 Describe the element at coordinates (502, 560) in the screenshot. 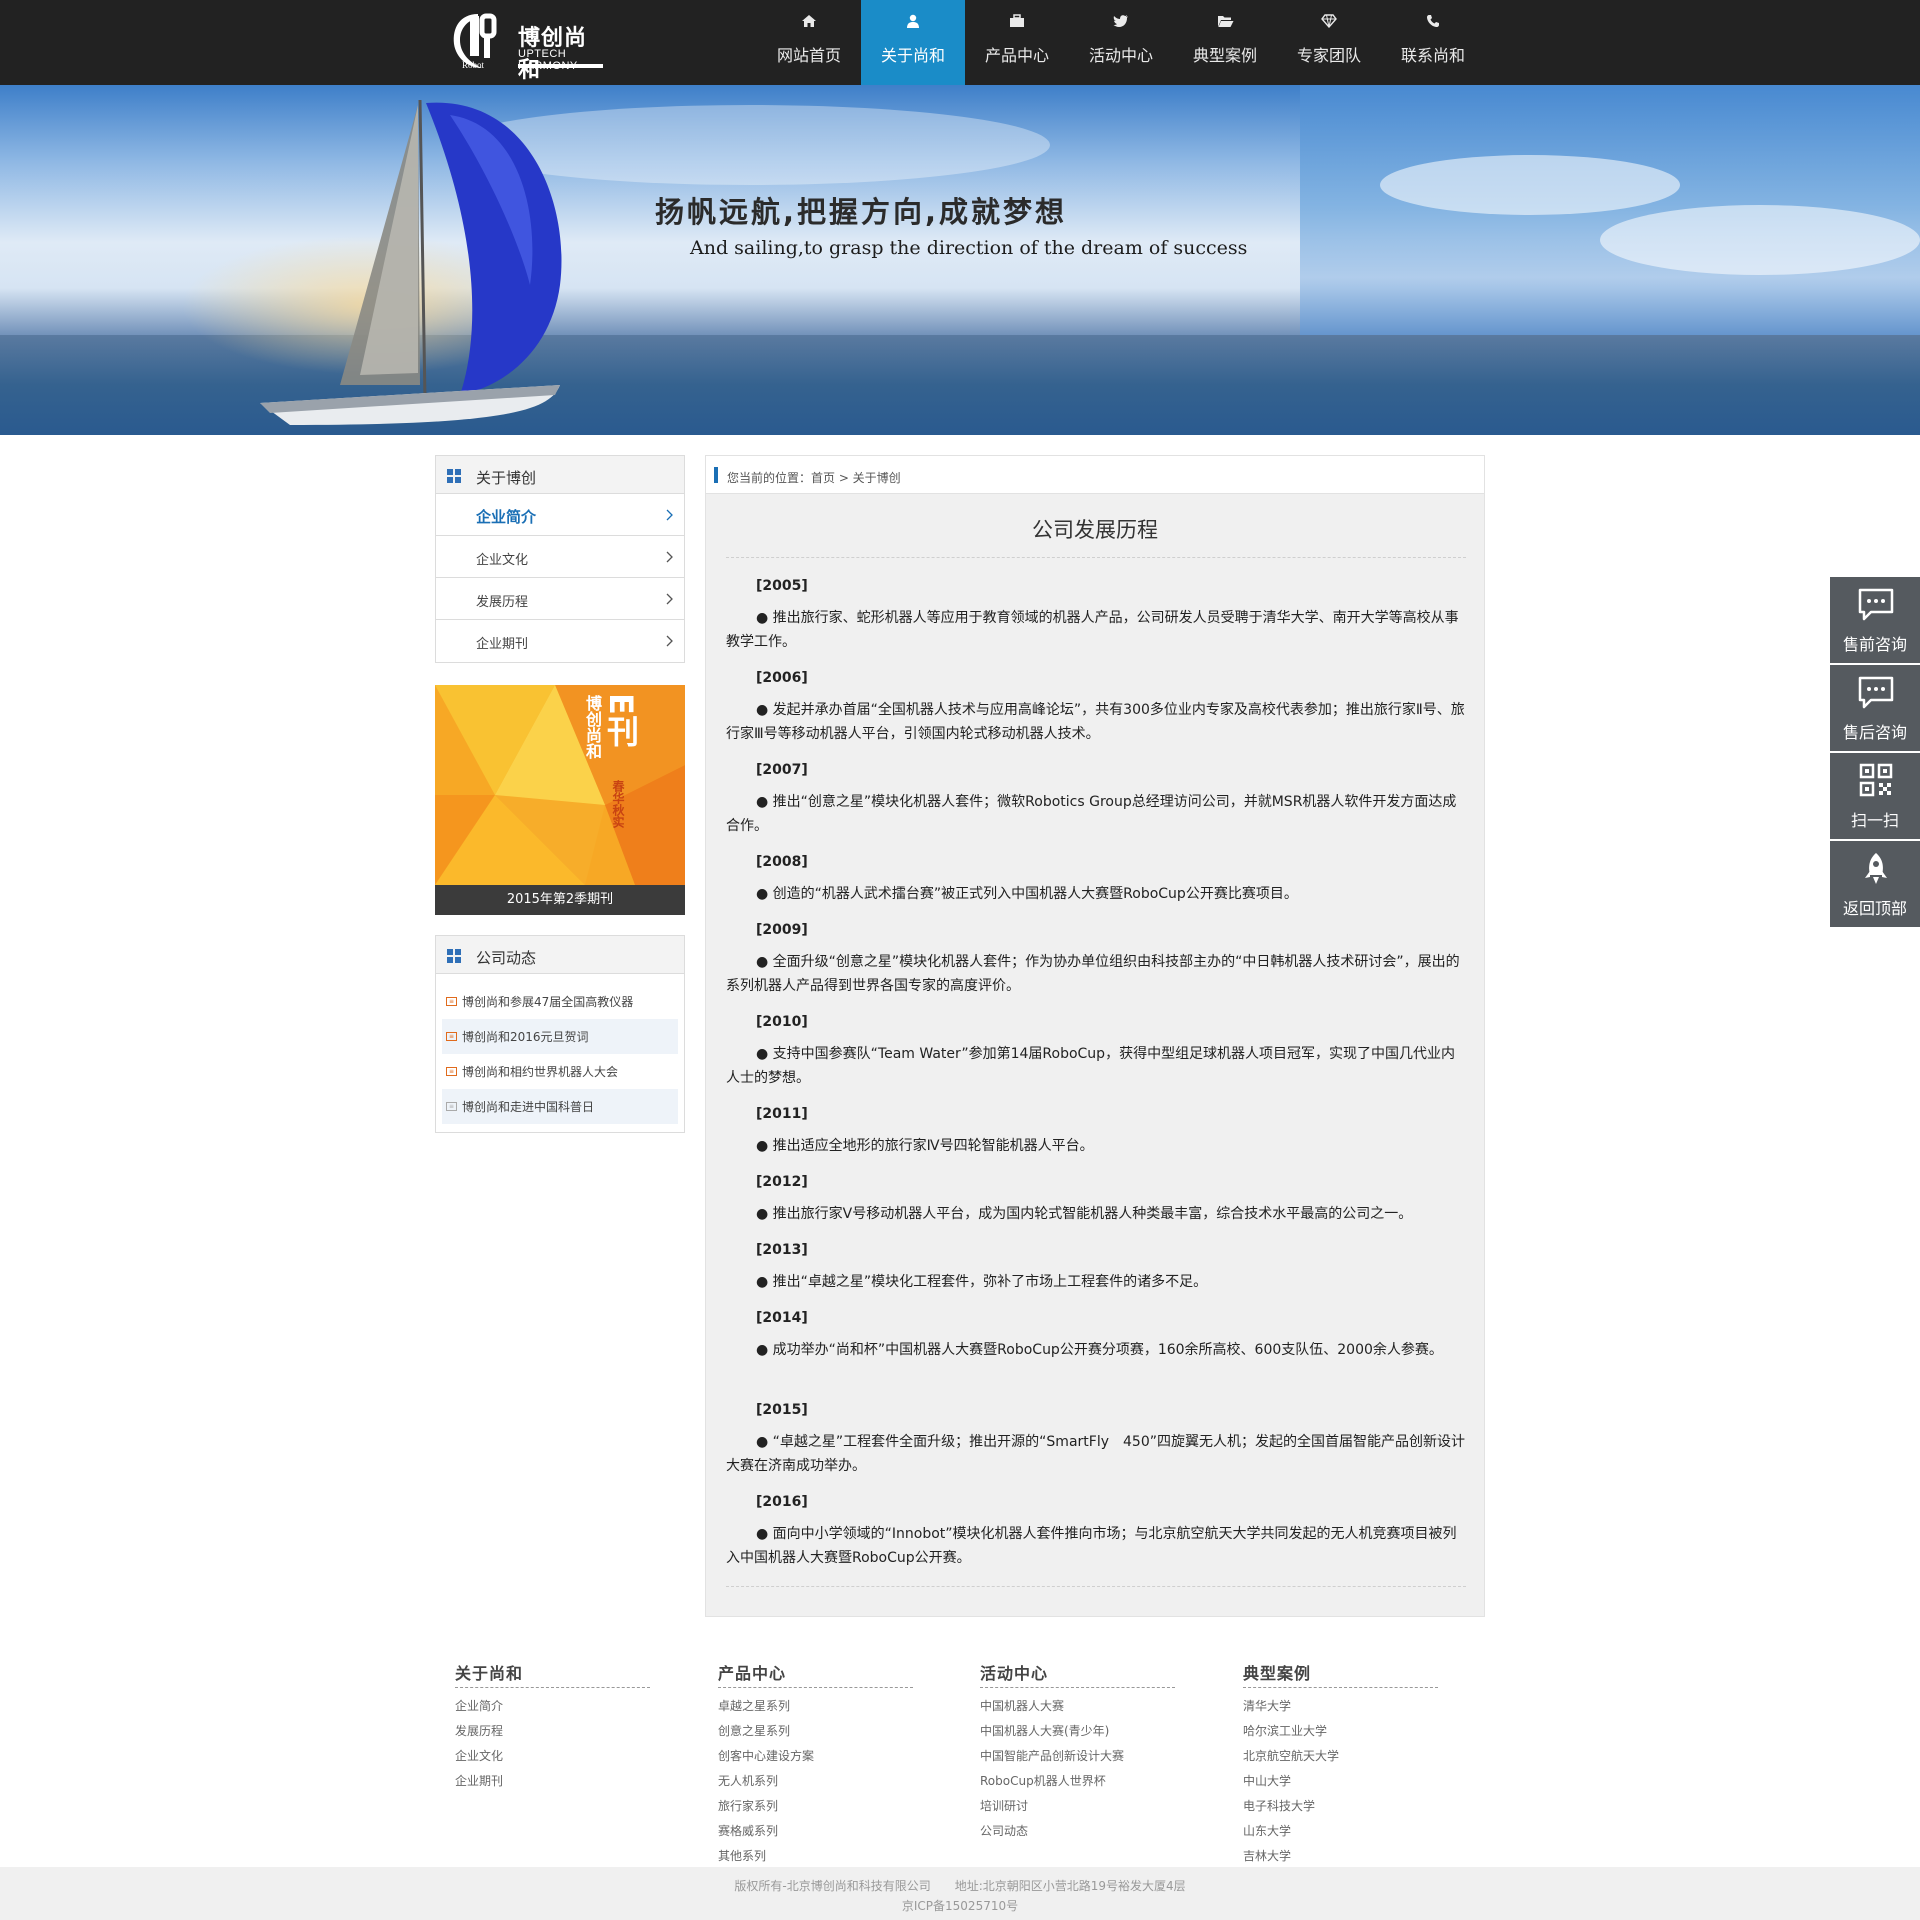

I see `sidebar-item-label: 企业文化` at that location.